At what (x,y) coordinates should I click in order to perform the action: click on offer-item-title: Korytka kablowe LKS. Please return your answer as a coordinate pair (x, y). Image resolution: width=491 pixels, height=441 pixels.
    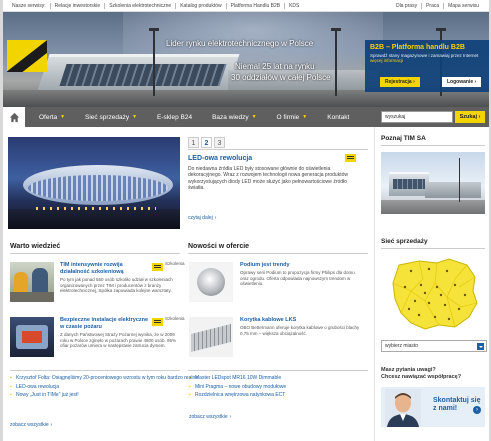
    Looking at the image, I should click on (300, 320).